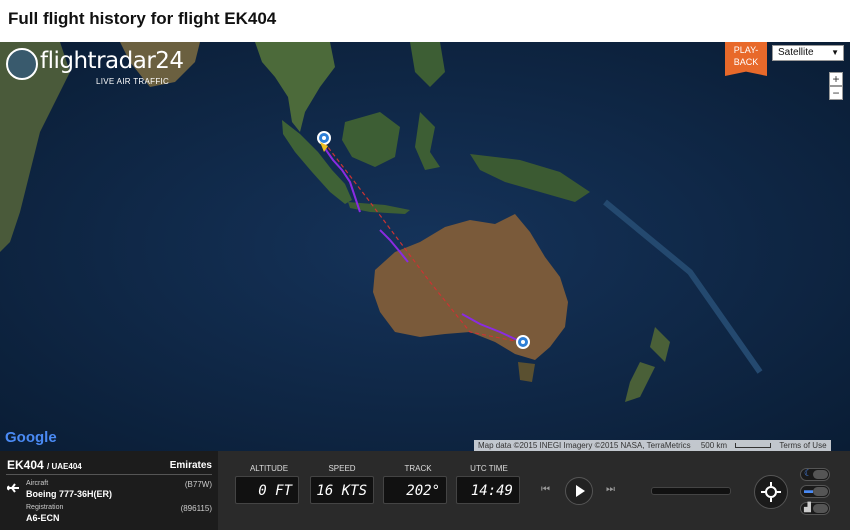  I want to click on google-logo-text: Google, so click(31, 437).